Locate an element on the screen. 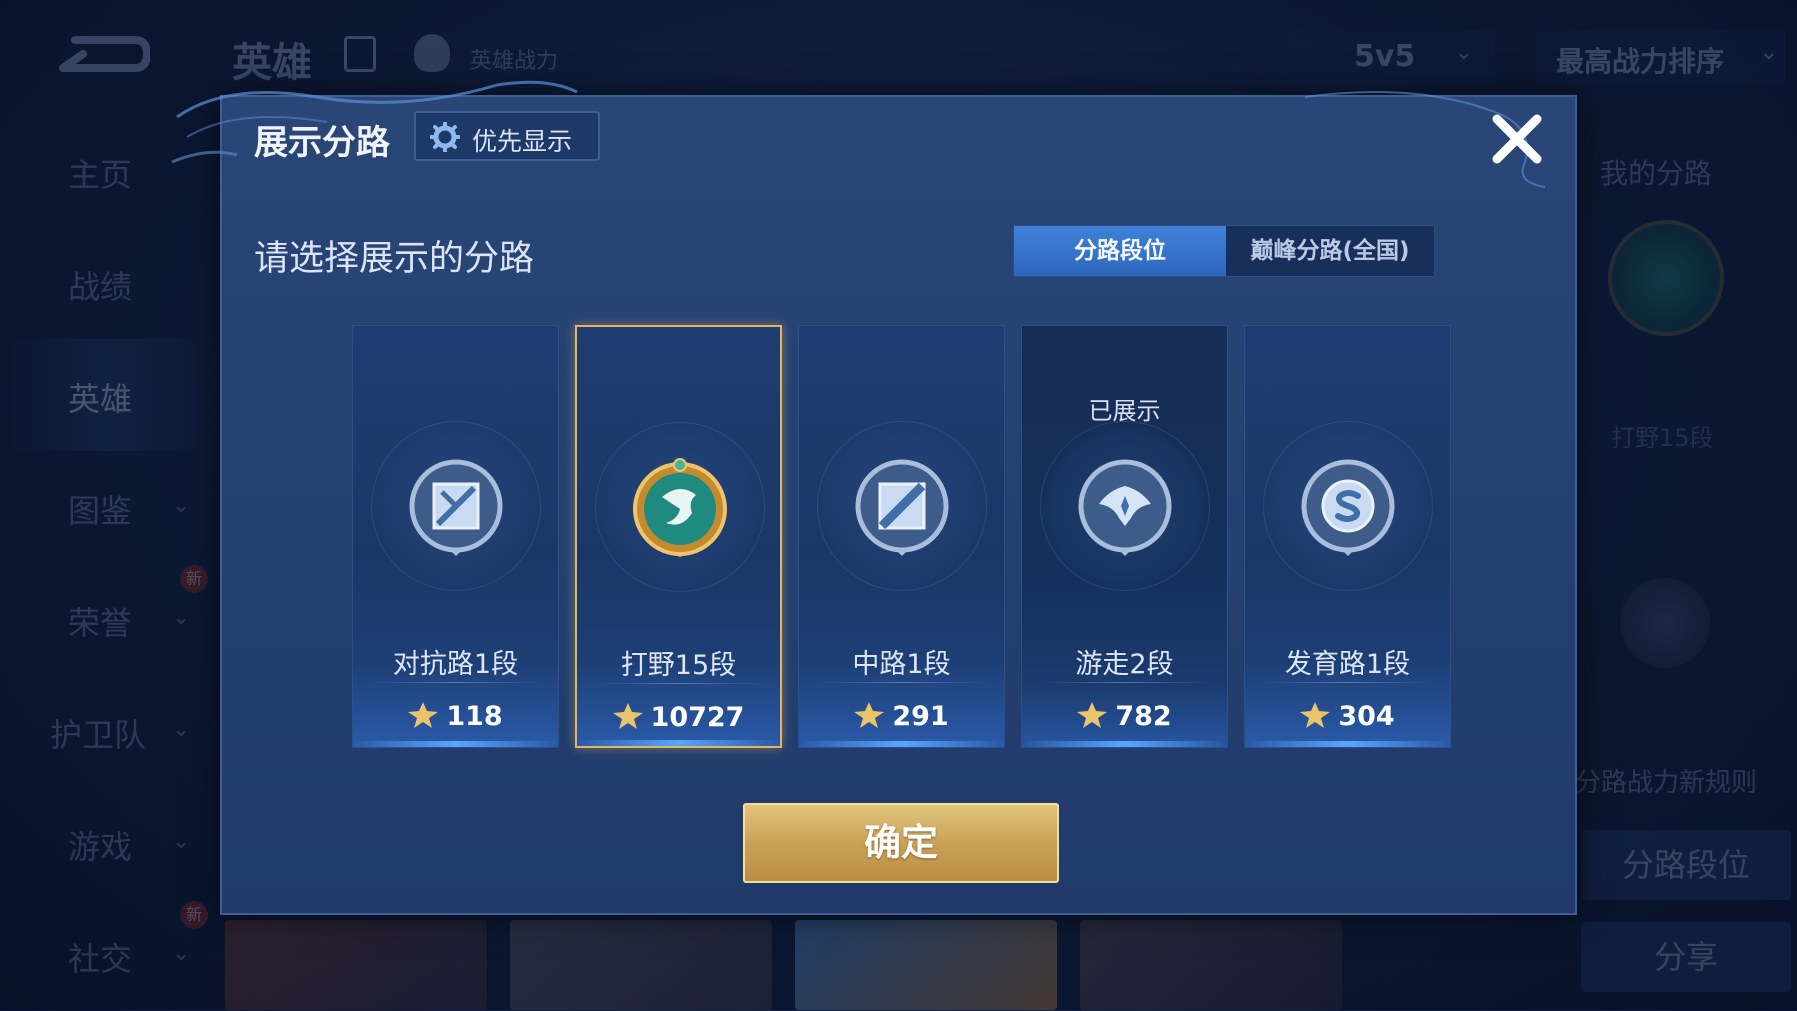  lane-rank-label: 中路1段 is located at coordinates (901, 664).